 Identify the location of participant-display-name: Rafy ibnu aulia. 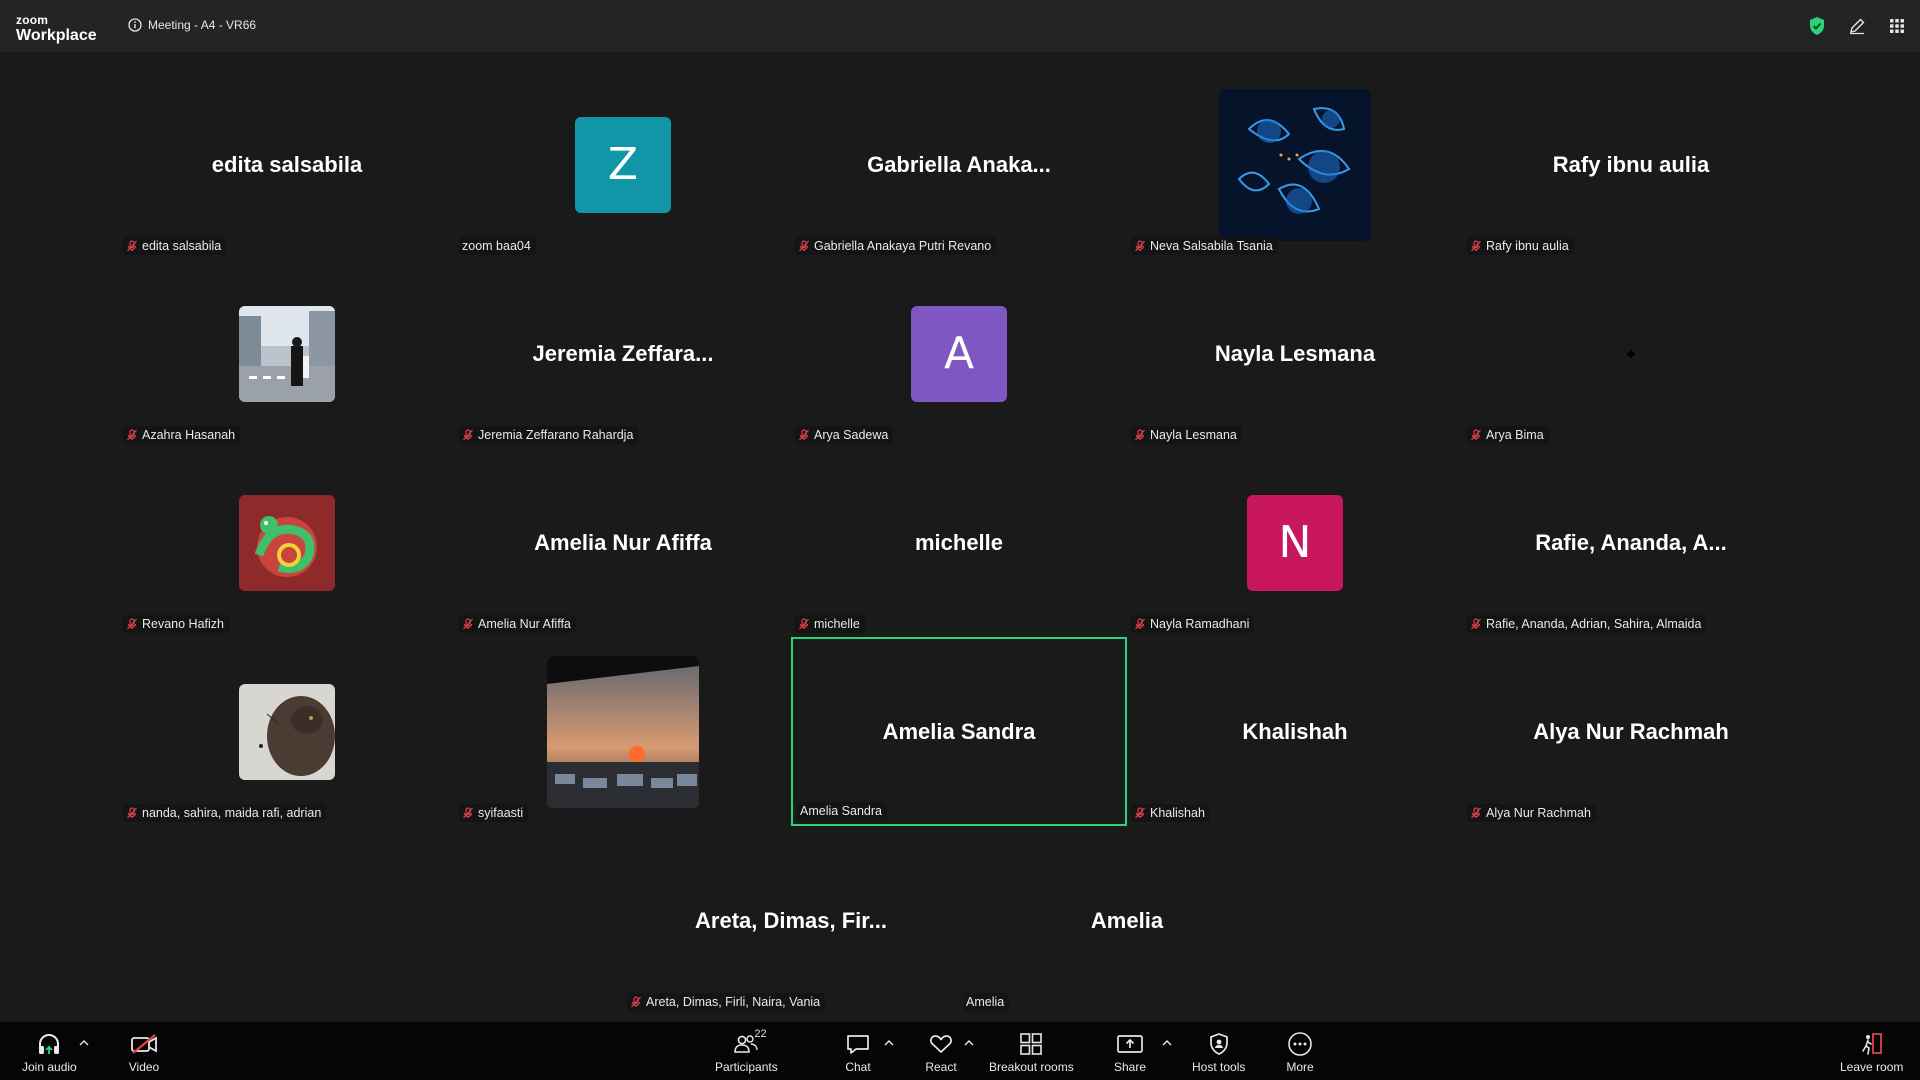
(1631, 164).